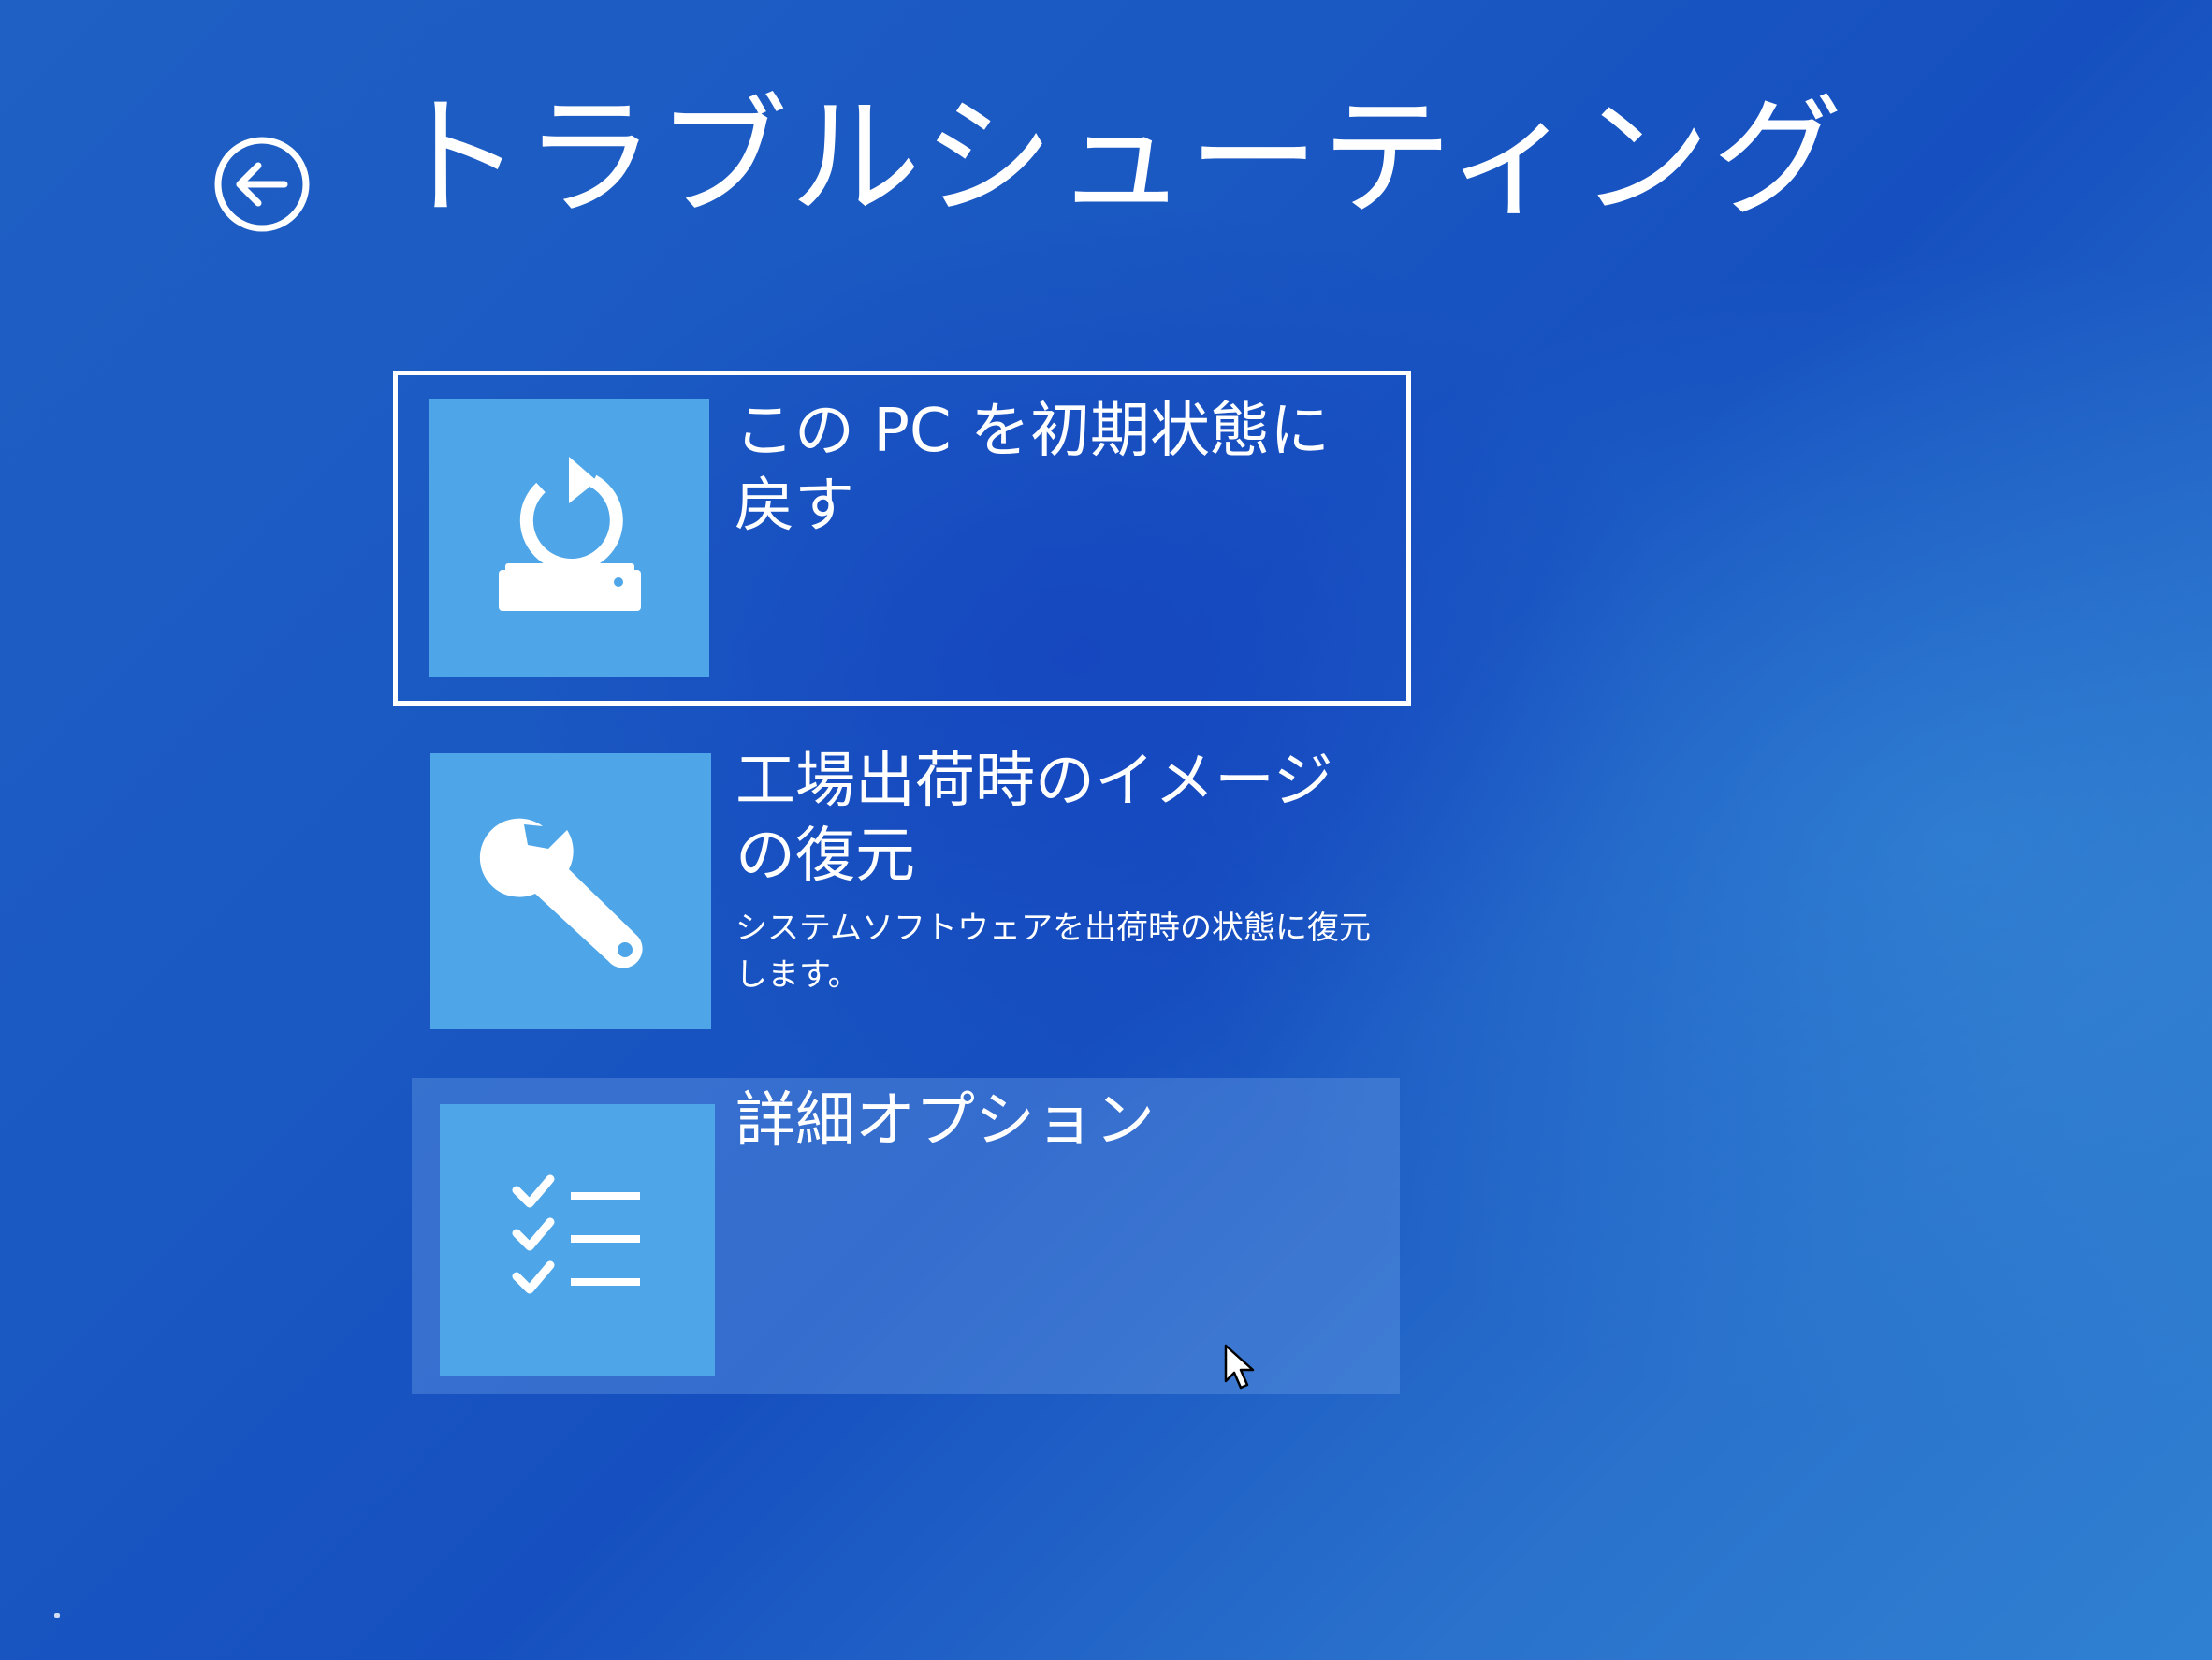  Describe the element at coordinates (1118, 158) in the screenshot. I see `page-title: トラブルシューティング` at that location.